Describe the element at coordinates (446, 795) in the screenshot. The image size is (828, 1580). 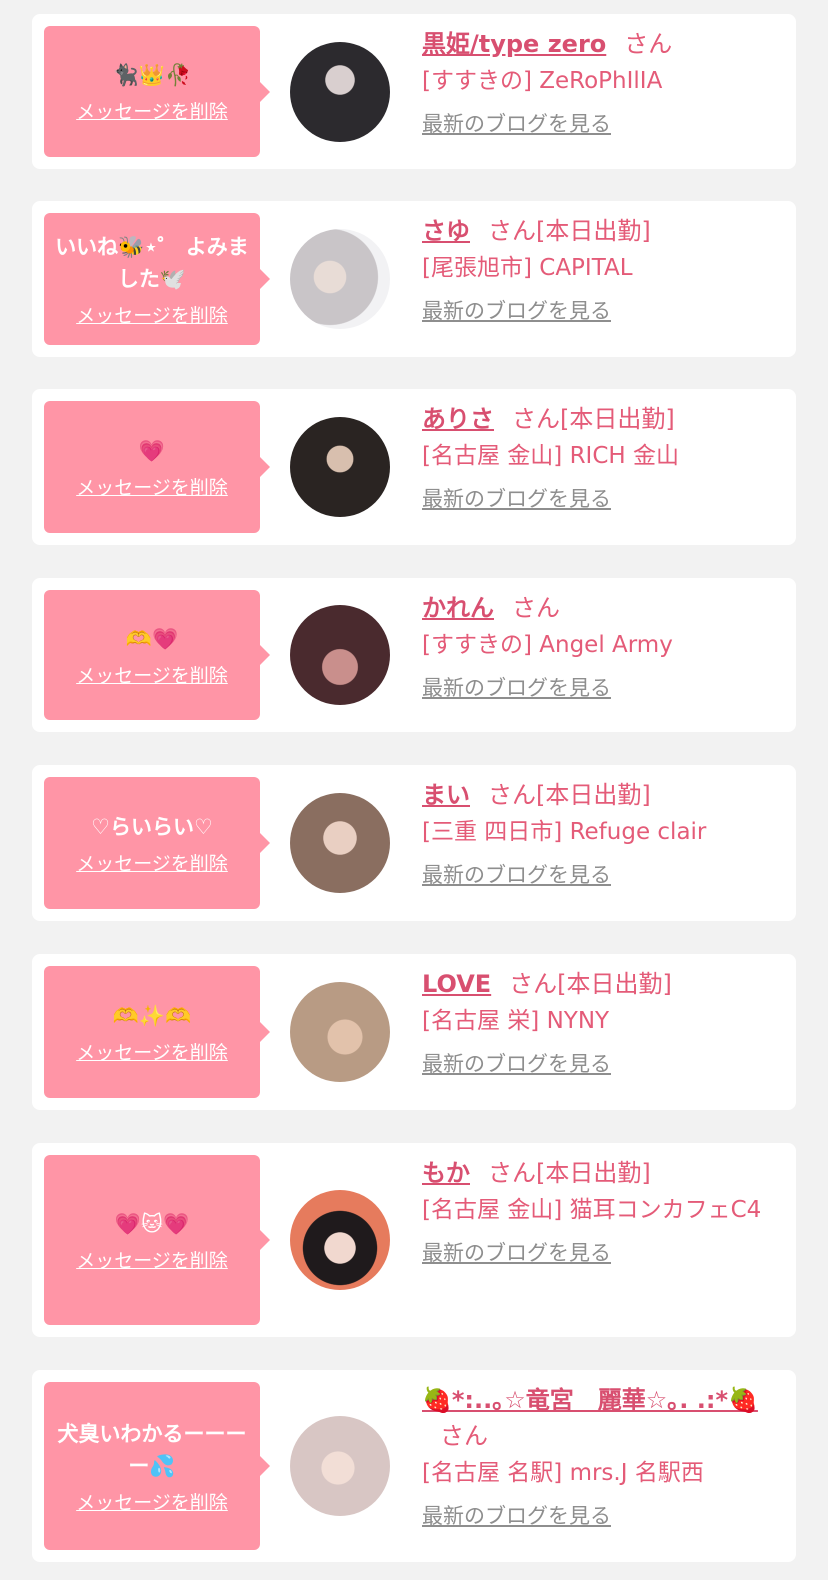
I see `profile-name-link: まい` at that location.